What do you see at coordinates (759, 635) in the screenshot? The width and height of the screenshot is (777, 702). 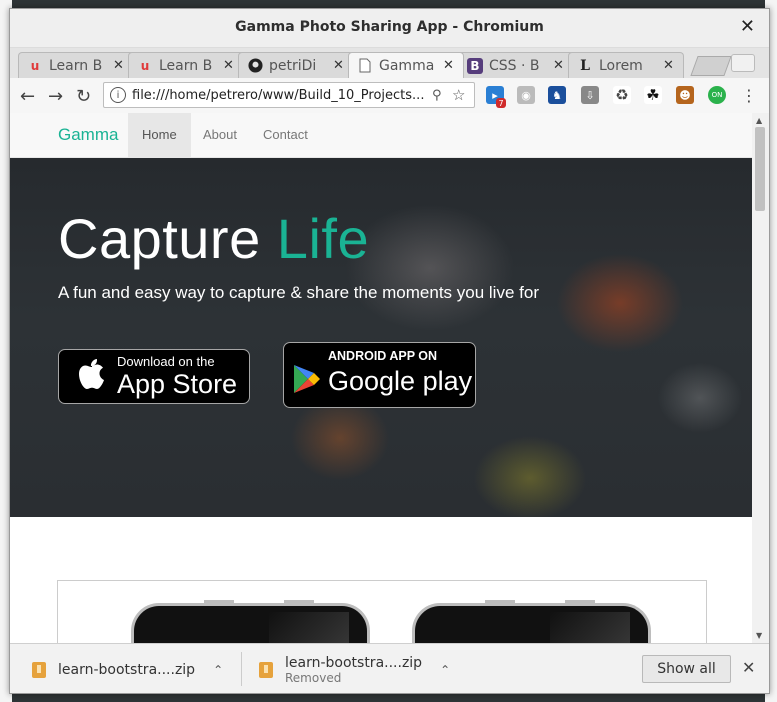 I see `scroll-down-icon: ▼` at bounding box center [759, 635].